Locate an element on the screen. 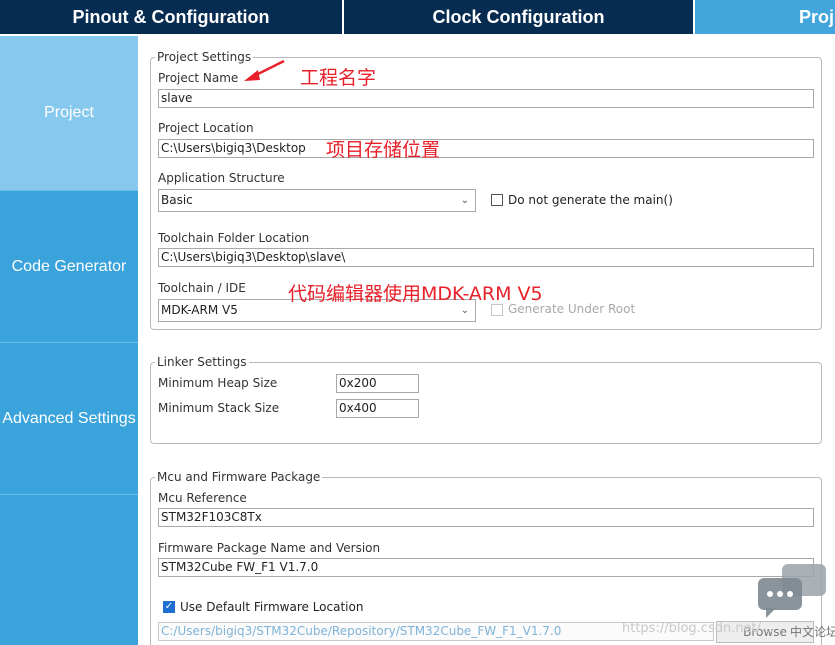 This screenshot has width=835, height=645. min-stack-size-label: Minimum Stack Size is located at coordinates (219, 408).